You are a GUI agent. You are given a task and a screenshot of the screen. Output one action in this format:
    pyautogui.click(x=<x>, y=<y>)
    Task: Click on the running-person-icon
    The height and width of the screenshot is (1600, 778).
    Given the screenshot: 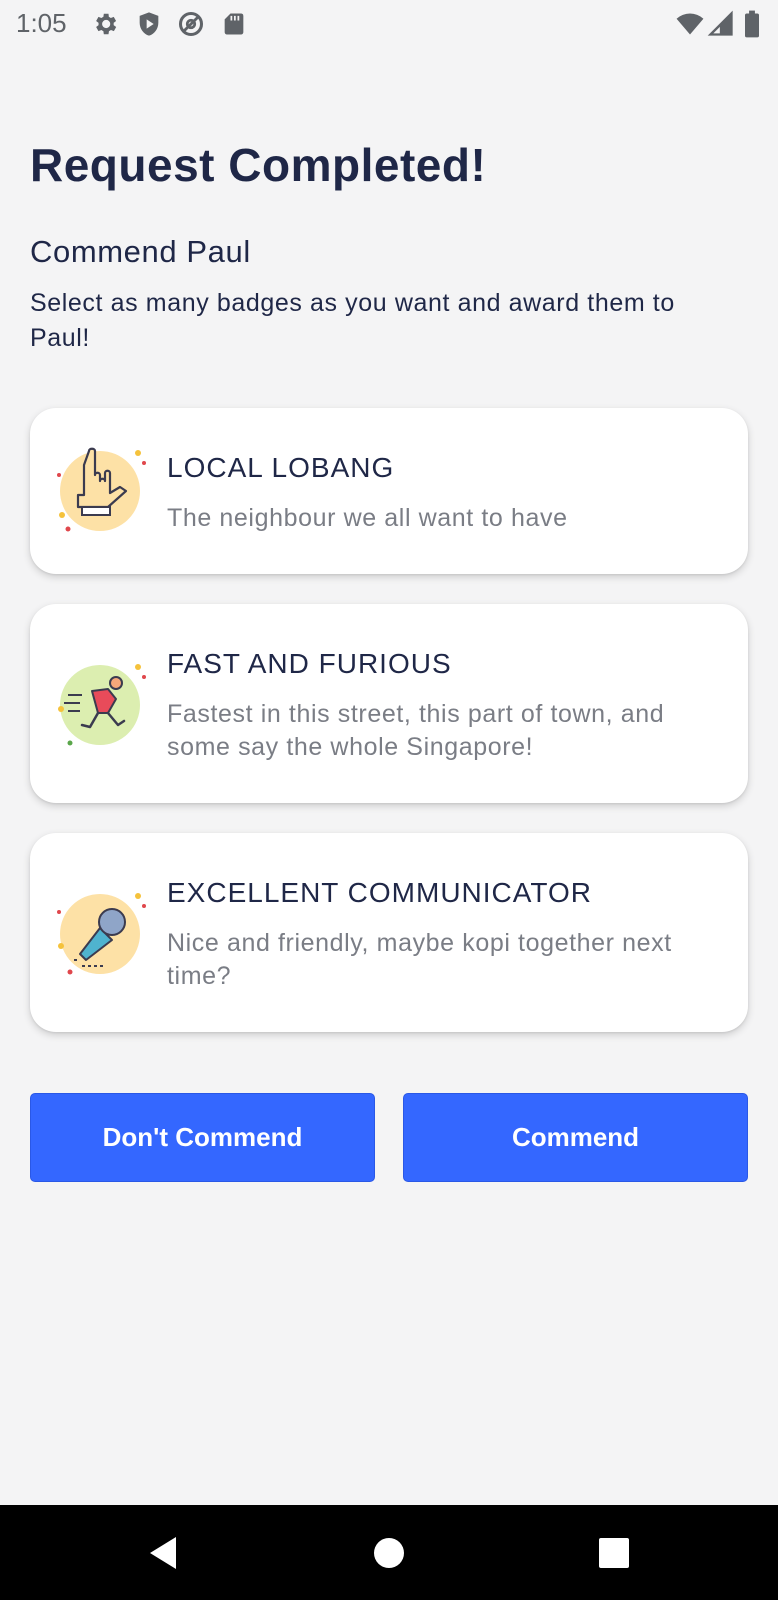 What is the action you would take?
    pyautogui.click(x=100, y=705)
    